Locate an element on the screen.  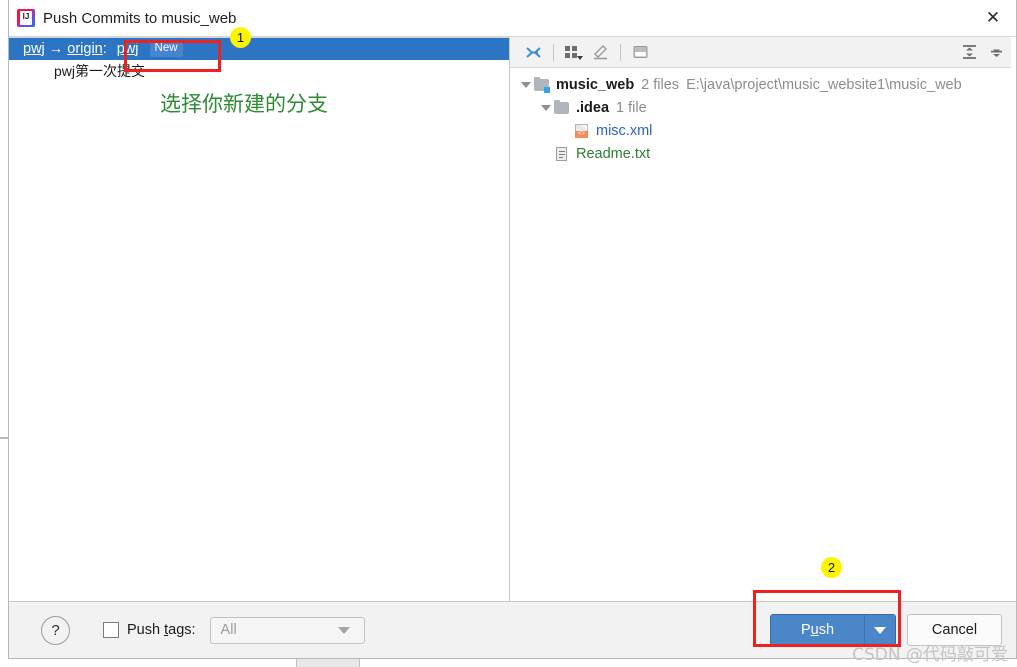
dialog-button-bar: ? Push tags: All Pu sh Cancel is located at coordinates (512, 629).